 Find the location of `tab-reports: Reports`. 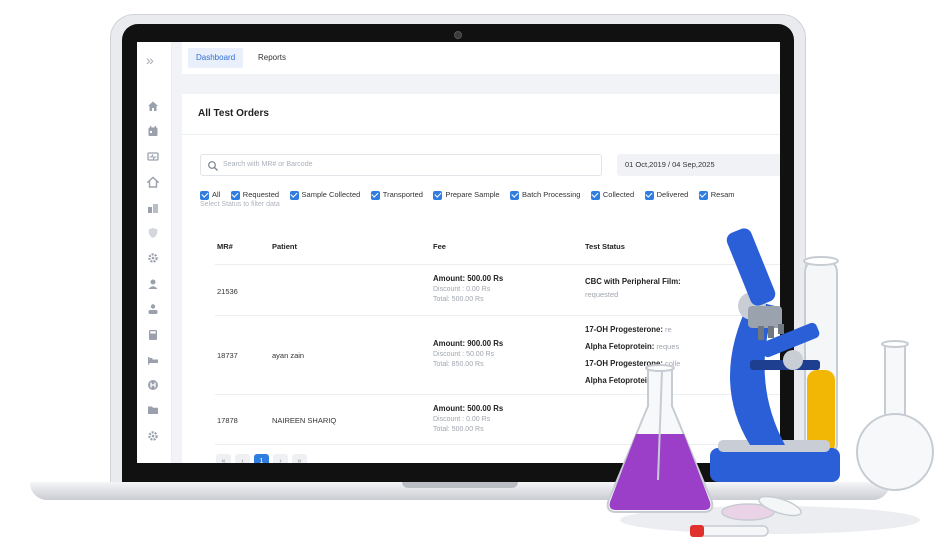

tab-reports: Reports is located at coordinates (272, 58).